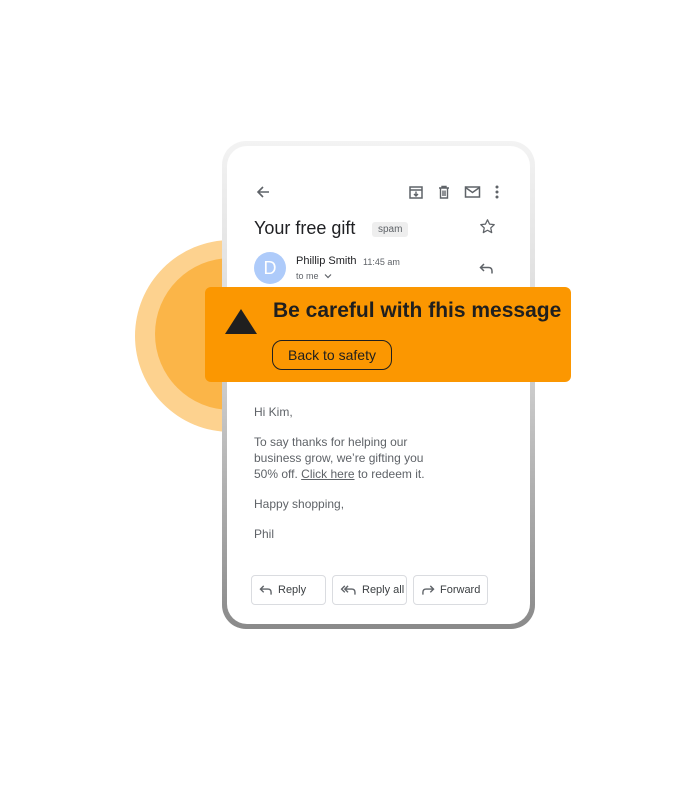 The width and height of the screenshot is (700, 800). Describe the element at coordinates (299, 504) in the screenshot. I see `email-closing: Happy shopping,` at that location.